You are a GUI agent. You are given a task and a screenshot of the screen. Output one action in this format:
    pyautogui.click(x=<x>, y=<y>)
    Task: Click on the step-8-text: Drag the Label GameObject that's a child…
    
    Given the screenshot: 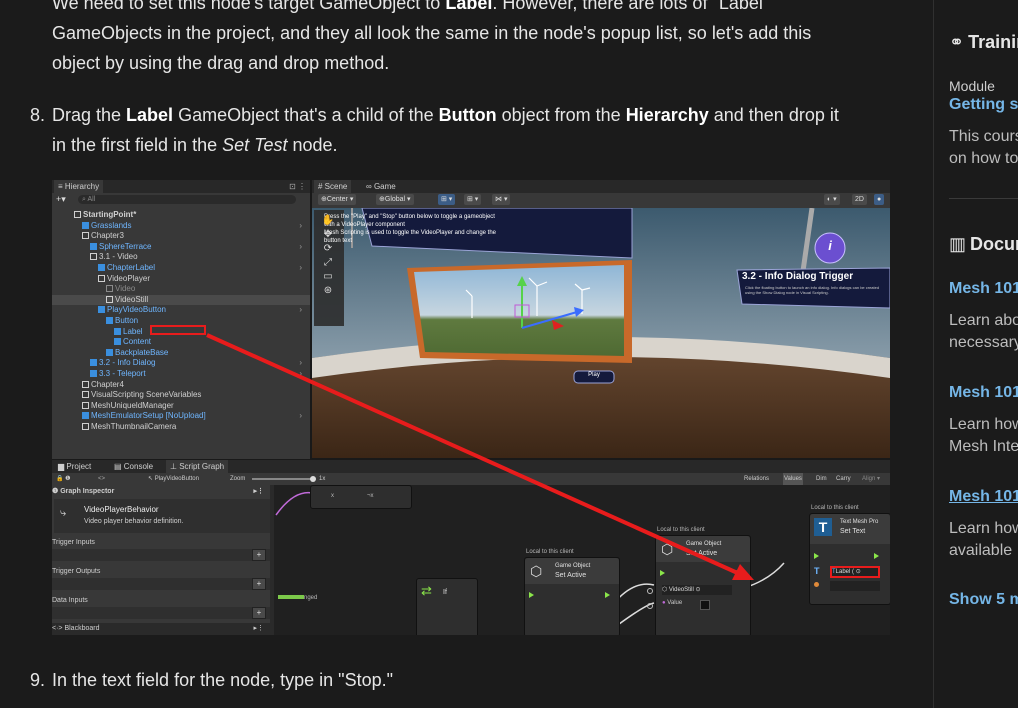 What is the action you would take?
    pyautogui.click(x=445, y=130)
    